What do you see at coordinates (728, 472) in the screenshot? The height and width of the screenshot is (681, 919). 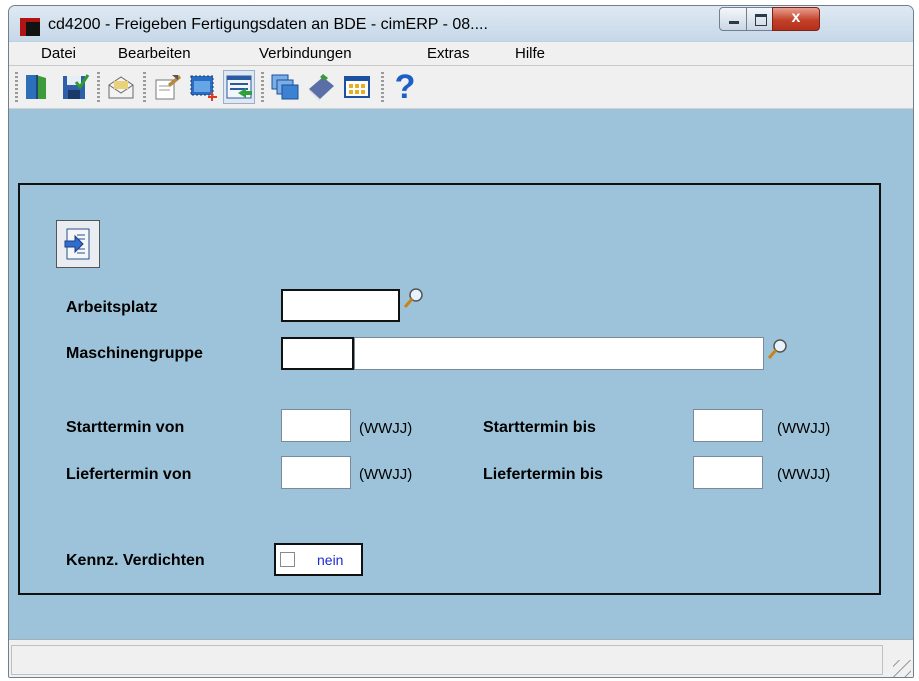 I see `liefertermin-bis-input` at bounding box center [728, 472].